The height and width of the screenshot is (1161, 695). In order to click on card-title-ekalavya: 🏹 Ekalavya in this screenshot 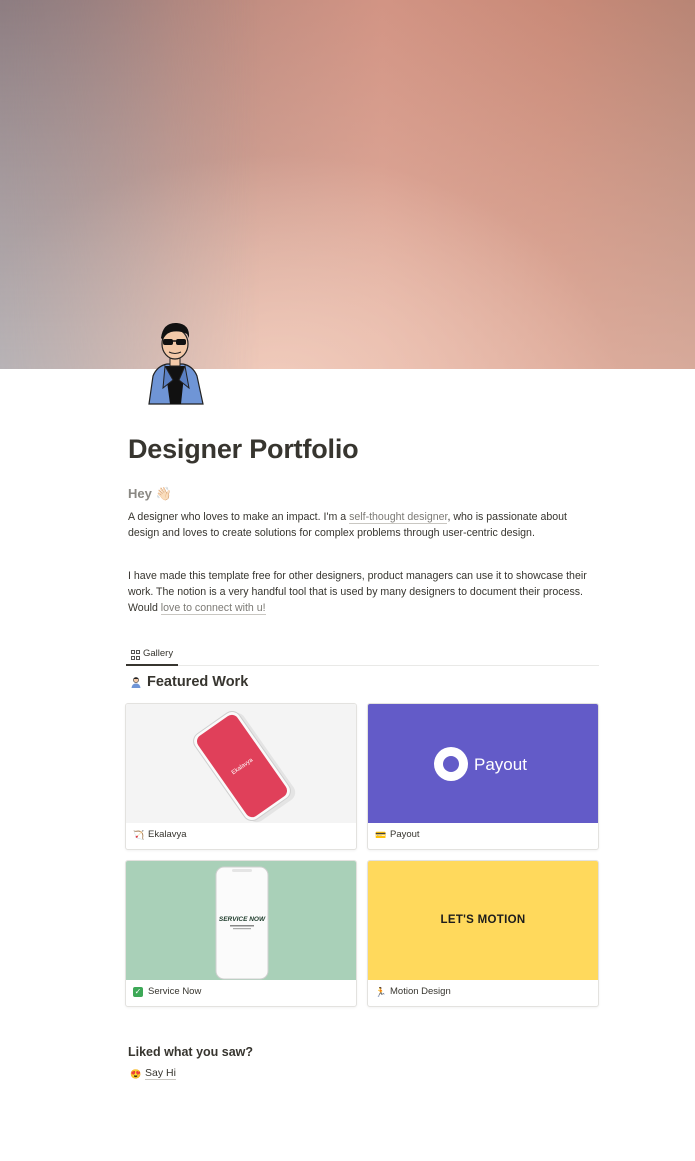, I will do `click(160, 834)`.